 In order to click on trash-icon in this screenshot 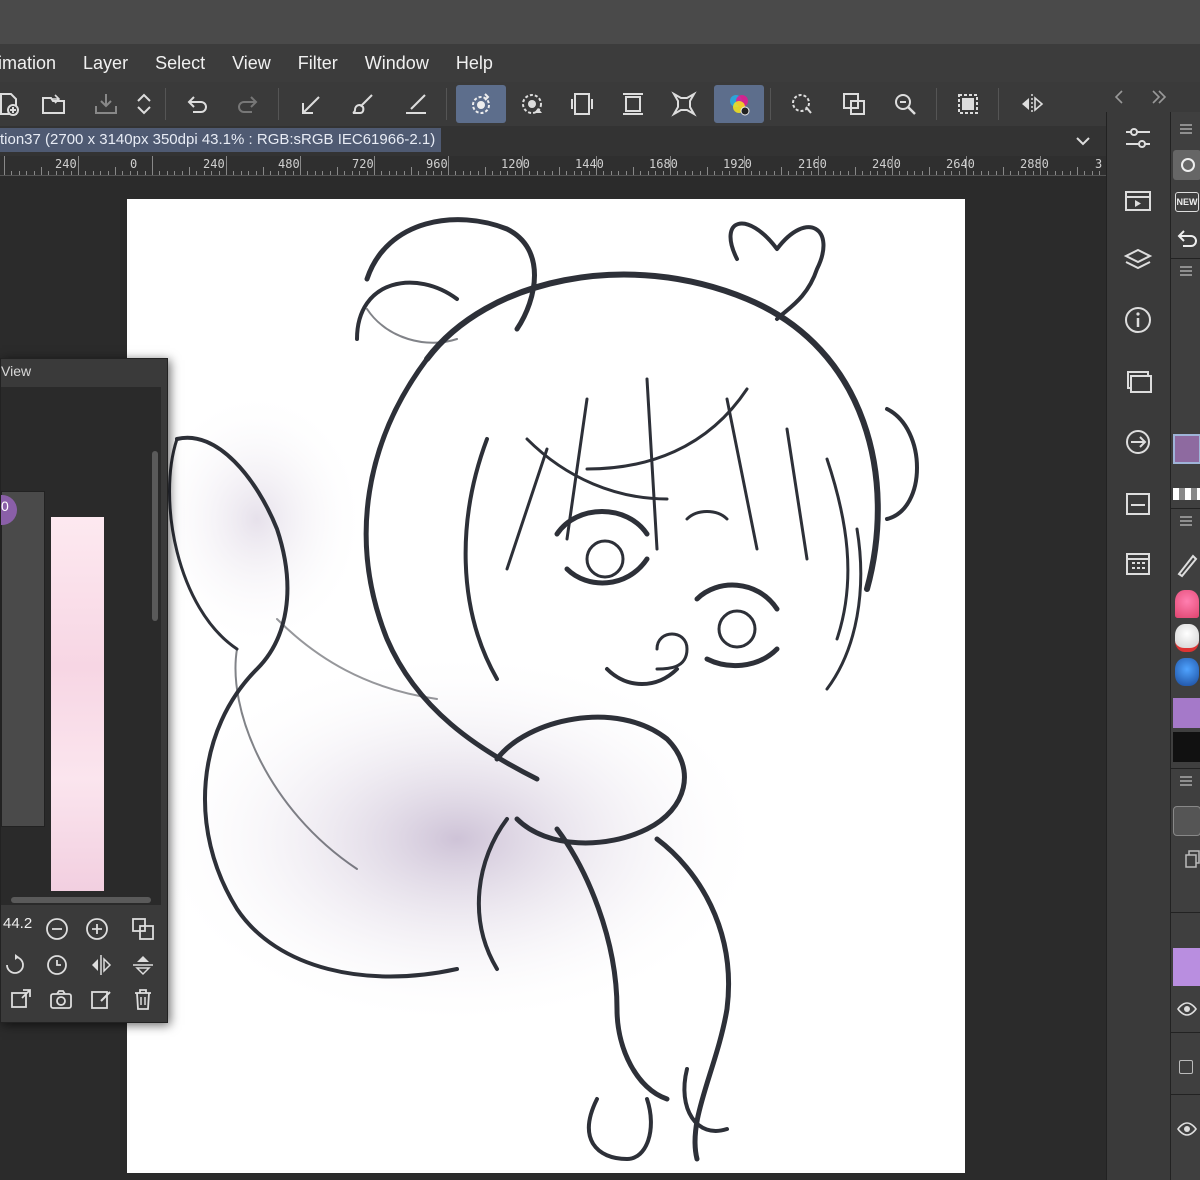, I will do `click(143, 999)`.